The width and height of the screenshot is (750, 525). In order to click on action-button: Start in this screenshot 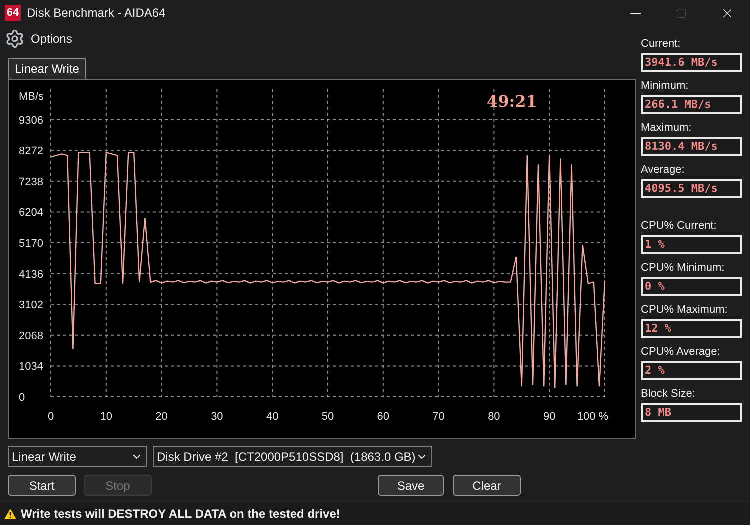, I will do `click(42, 485)`.